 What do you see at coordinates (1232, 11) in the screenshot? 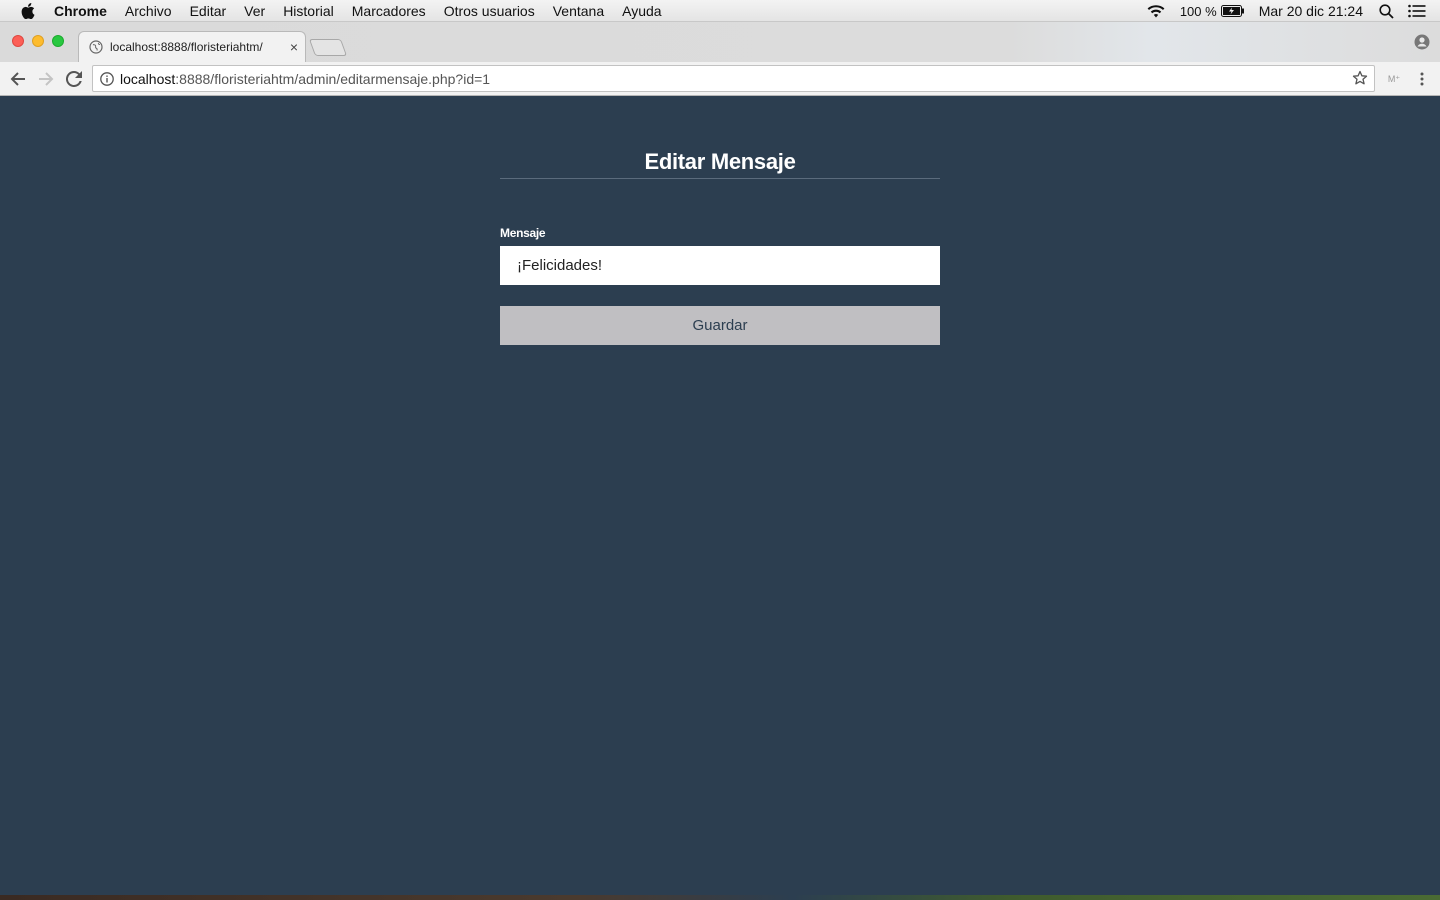
I see `battery-charging-icon` at bounding box center [1232, 11].